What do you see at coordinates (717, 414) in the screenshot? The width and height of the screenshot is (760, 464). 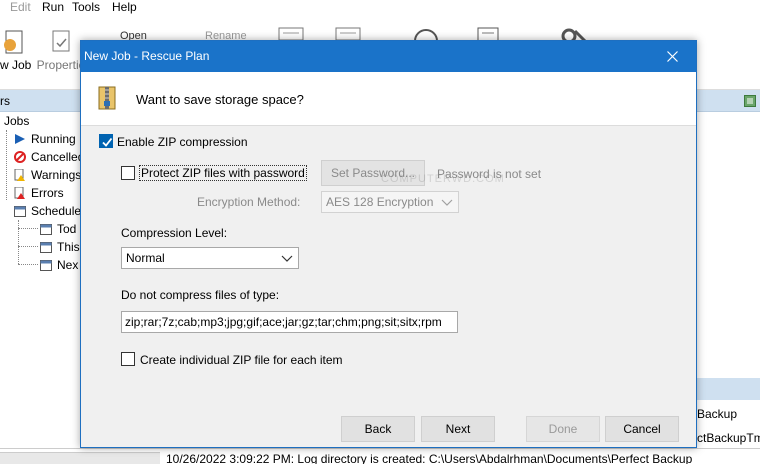 I see `list-item: Backup` at bounding box center [717, 414].